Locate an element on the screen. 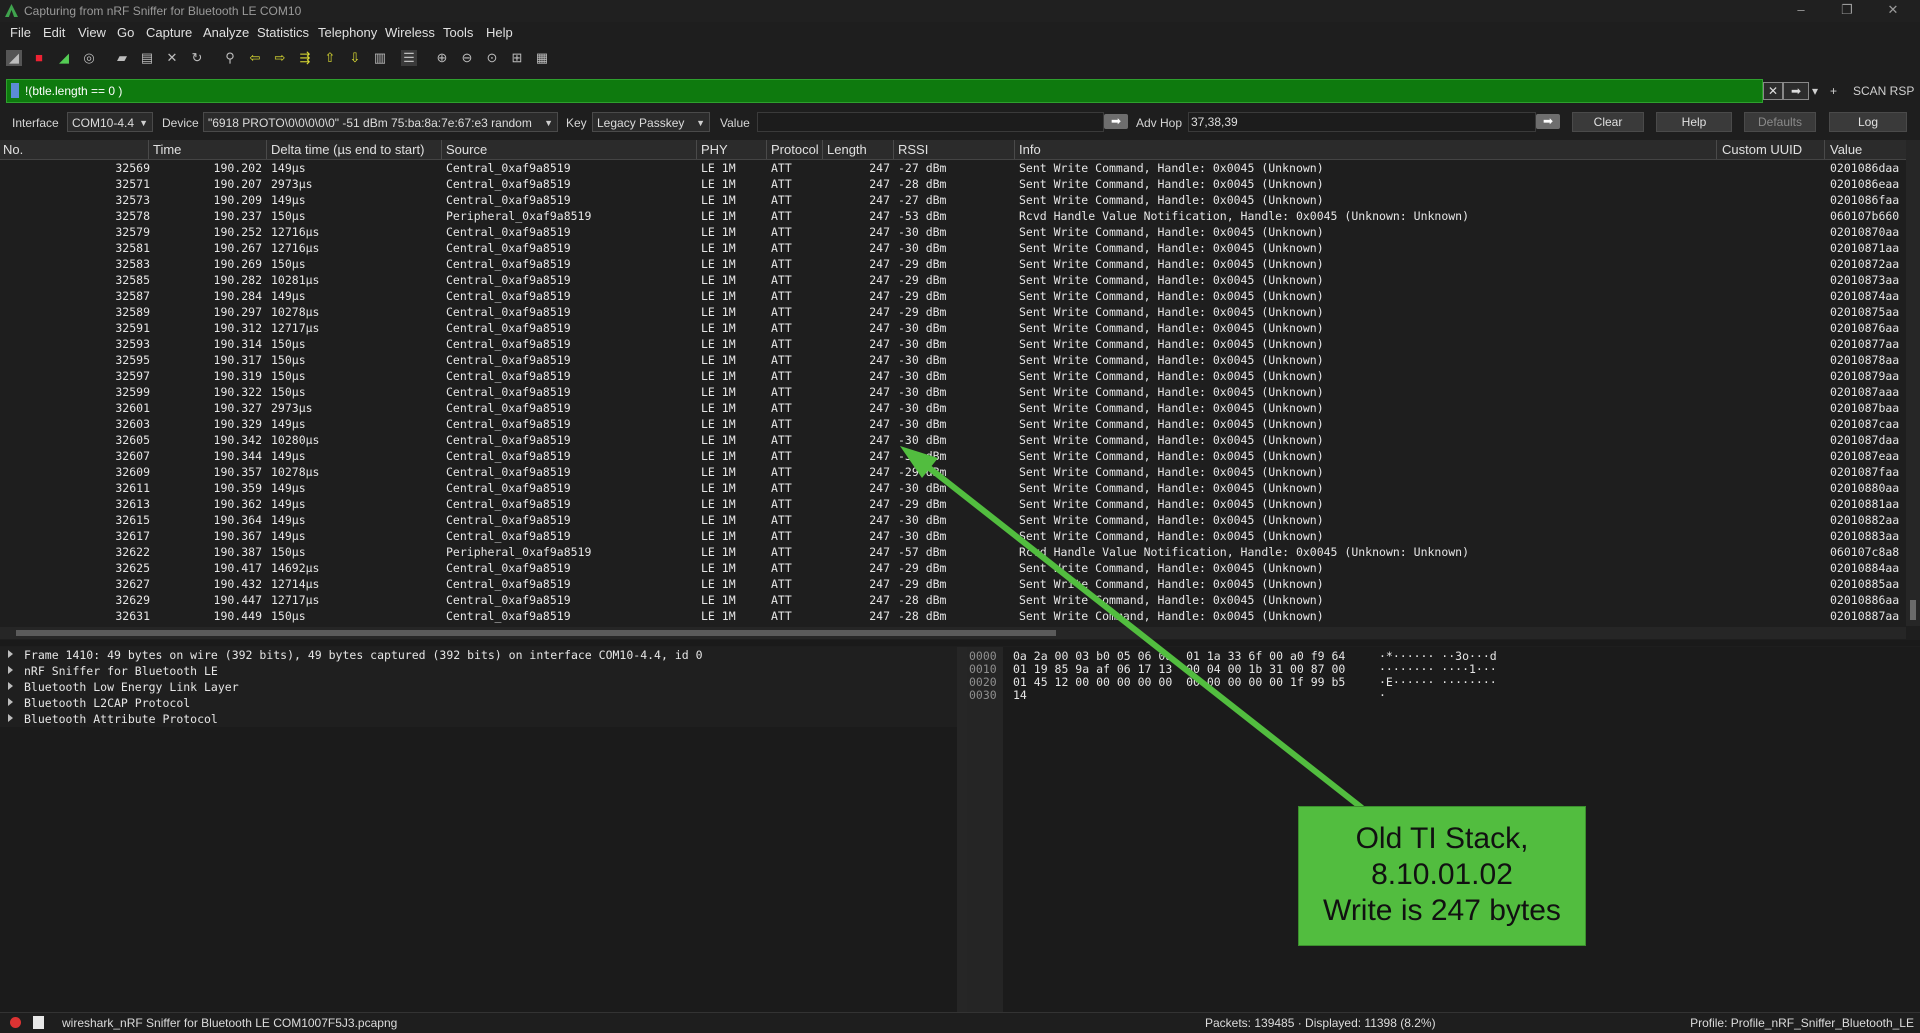 The image size is (1920, 1033). detail-tree-item: Bluetooth Attribute Protocol is located at coordinates (478, 719).